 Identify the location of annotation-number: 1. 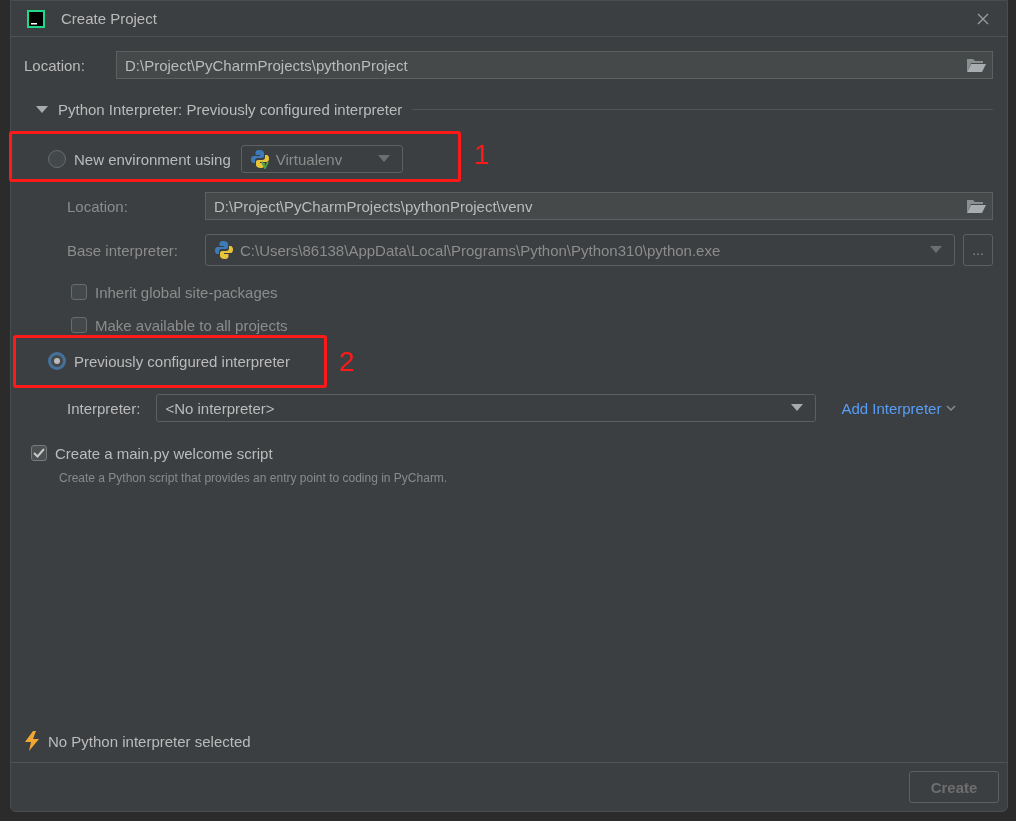
(482, 155).